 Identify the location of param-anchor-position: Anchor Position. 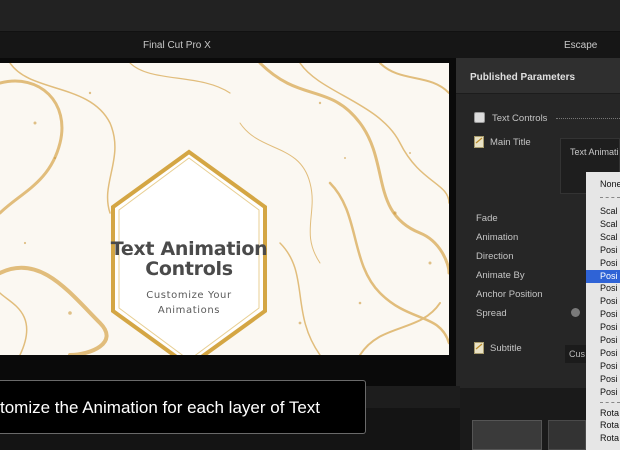
(509, 294).